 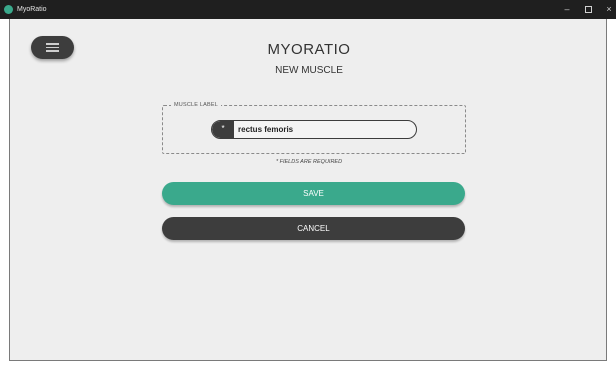 What do you see at coordinates (8, 9) in the screenshot?
I see `app-logo-icon` at bounding box center [8, 9].